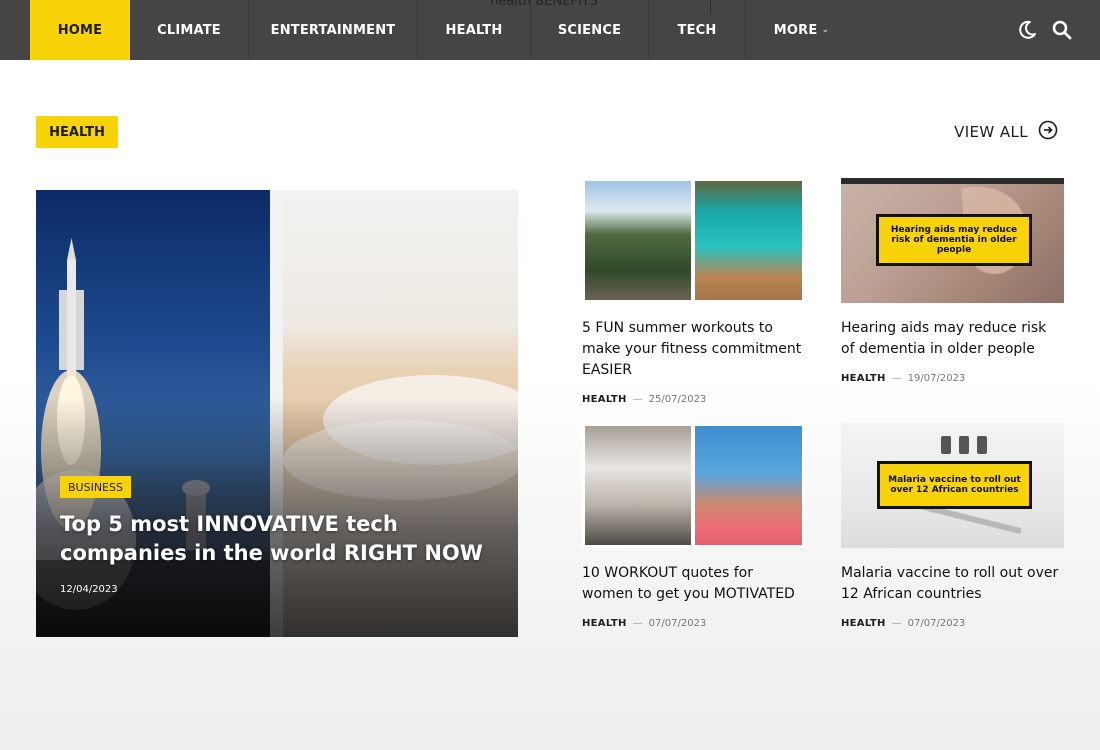  I want to click on arrow-right-circle-icon, so click(1048, 132).